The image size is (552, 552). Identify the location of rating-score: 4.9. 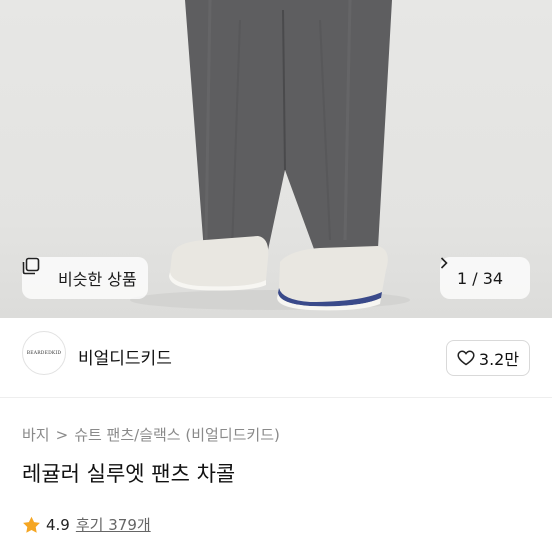
(58, 524).